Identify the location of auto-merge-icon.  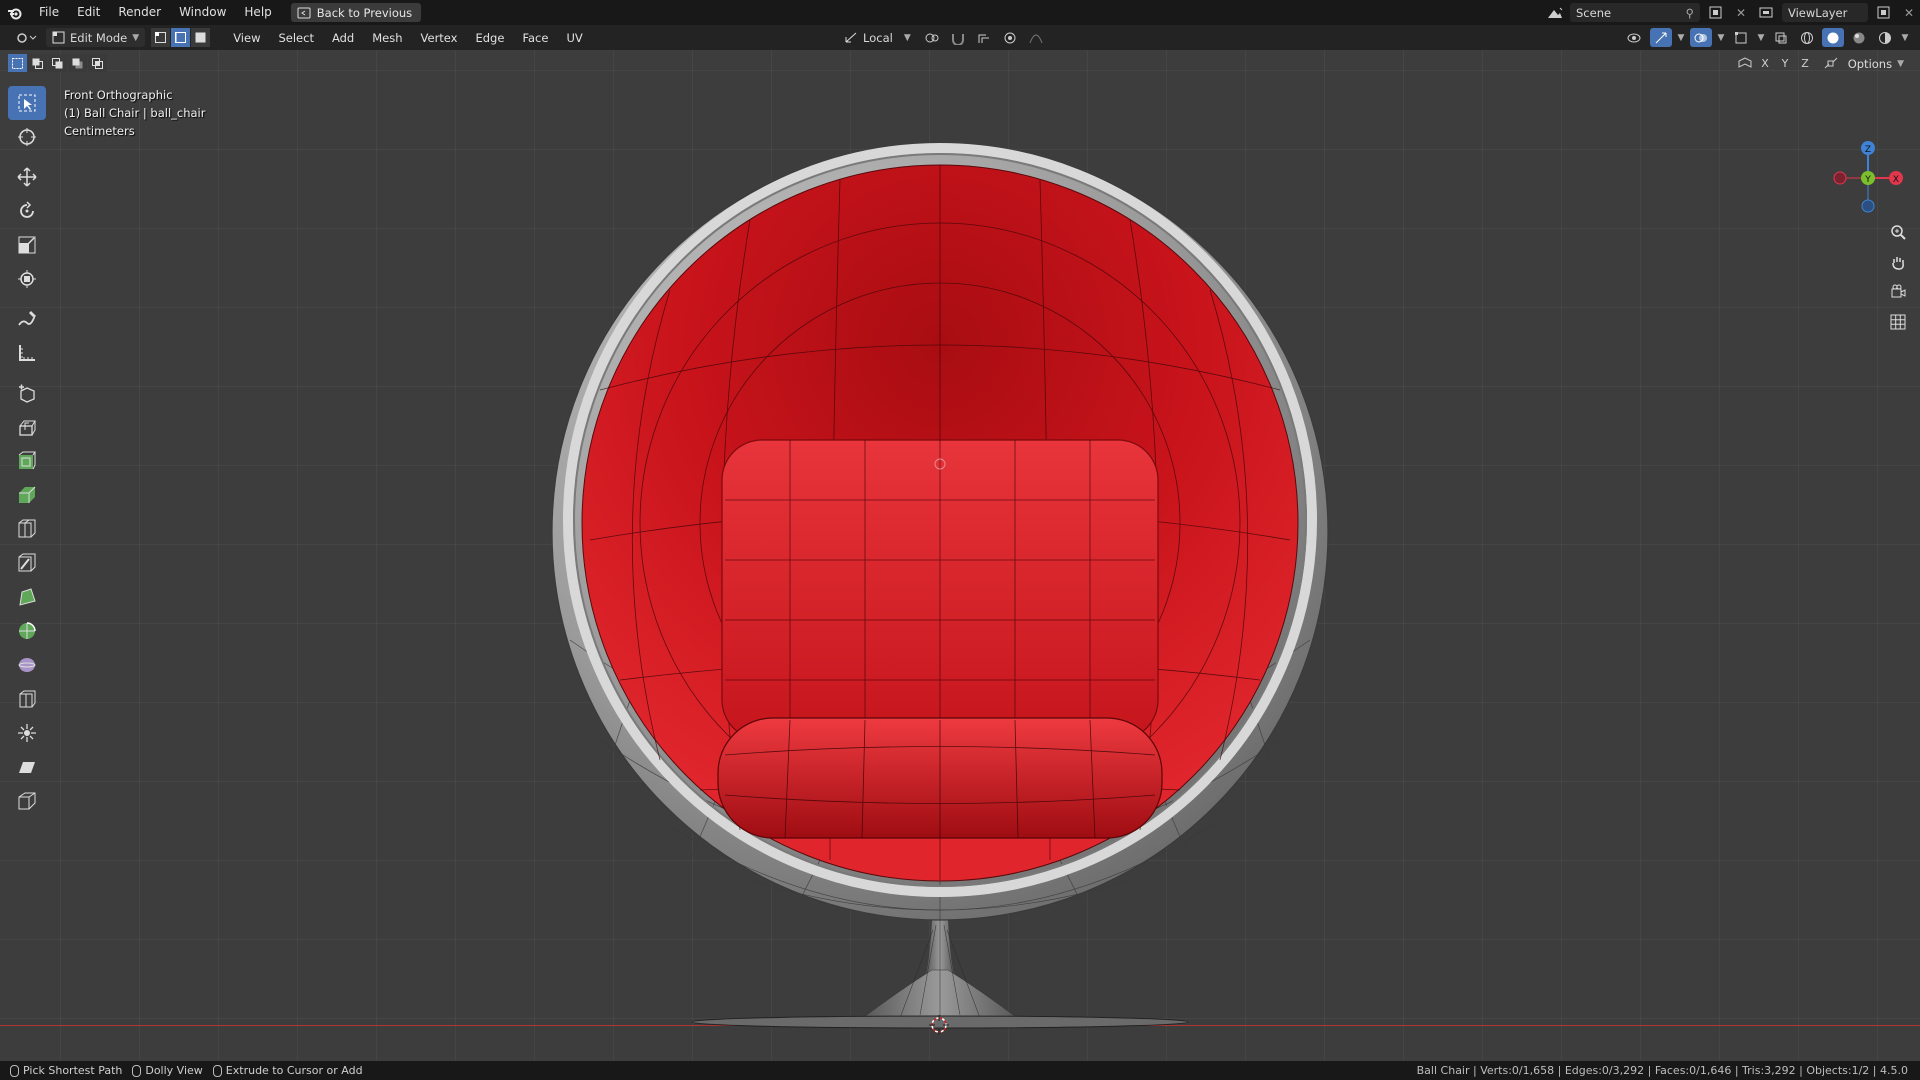
(1831, 63).